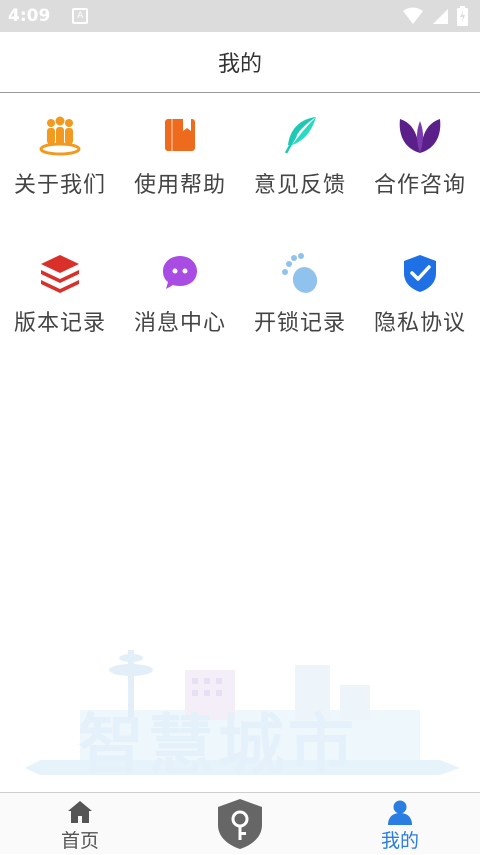  What do you see at coordinates (60, 273) in the screenshot?
I see `layers-icon` at bounding box center [60, 273].